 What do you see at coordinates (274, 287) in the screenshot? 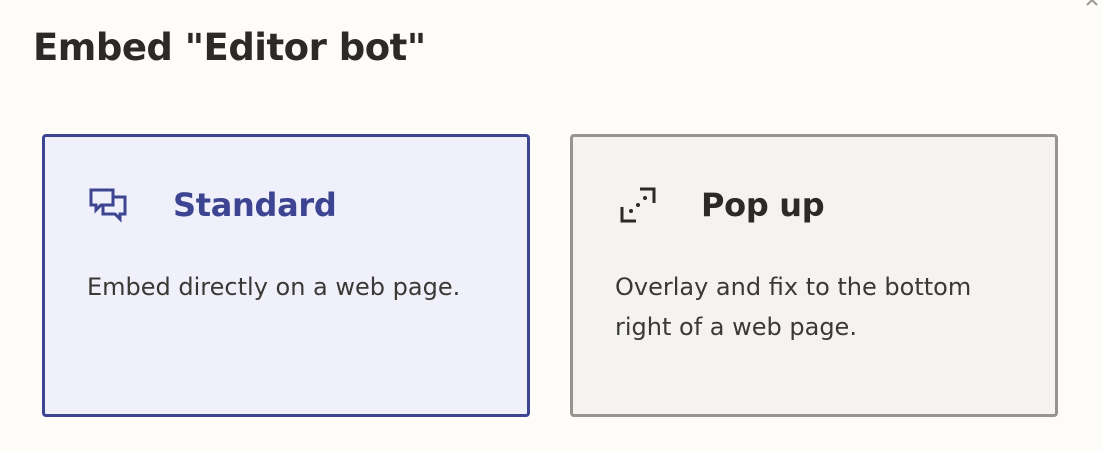
I see `option-description-standard: Embed directly on a web page.` at bounding box center [274, 287].